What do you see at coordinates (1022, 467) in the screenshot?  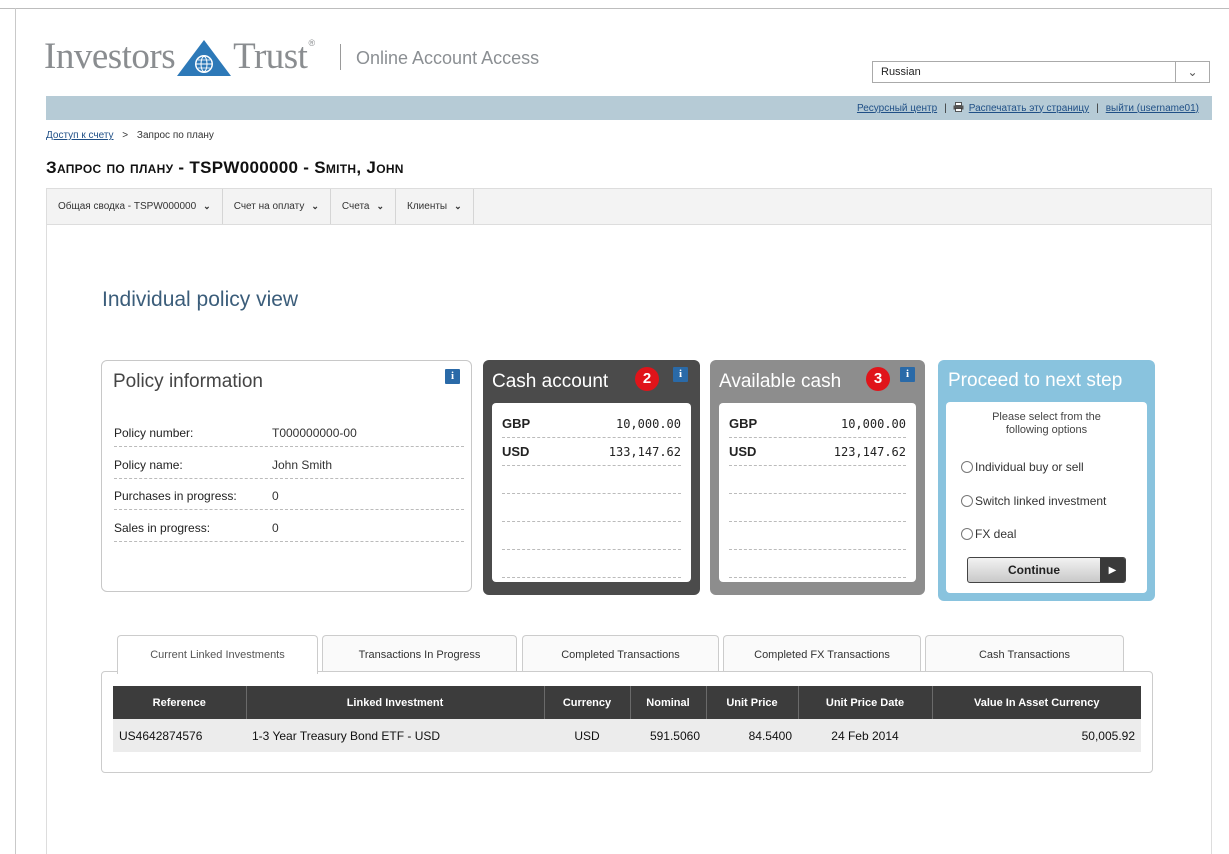 I see `option-individual-buy-sell: Individual buy or sell` at bounding box center [1022, 467].